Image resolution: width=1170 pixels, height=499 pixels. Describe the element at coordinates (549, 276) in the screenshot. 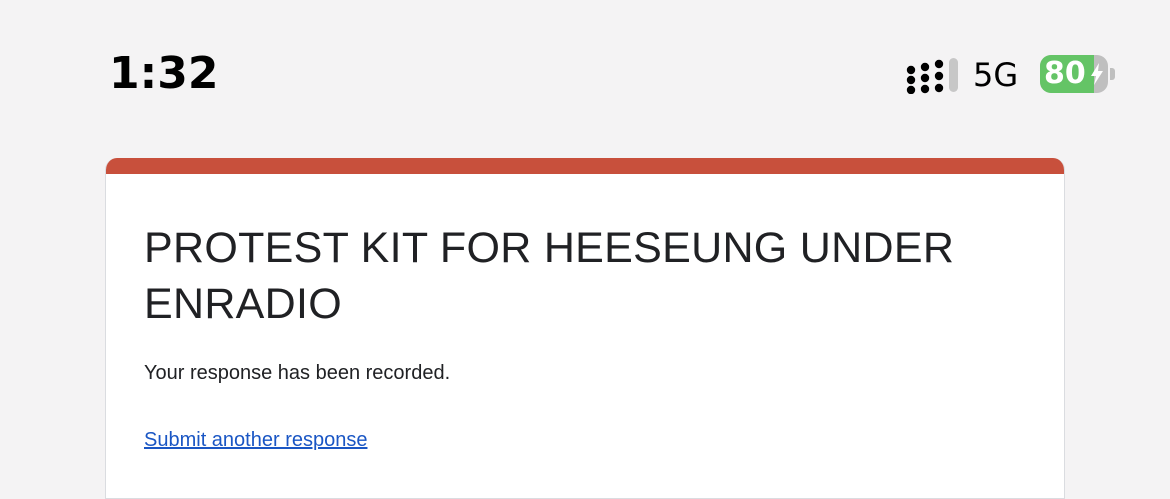

I see `form-title: PROTEST KIT FOR HEESEUNG UNDER ENRADIO` at that location.